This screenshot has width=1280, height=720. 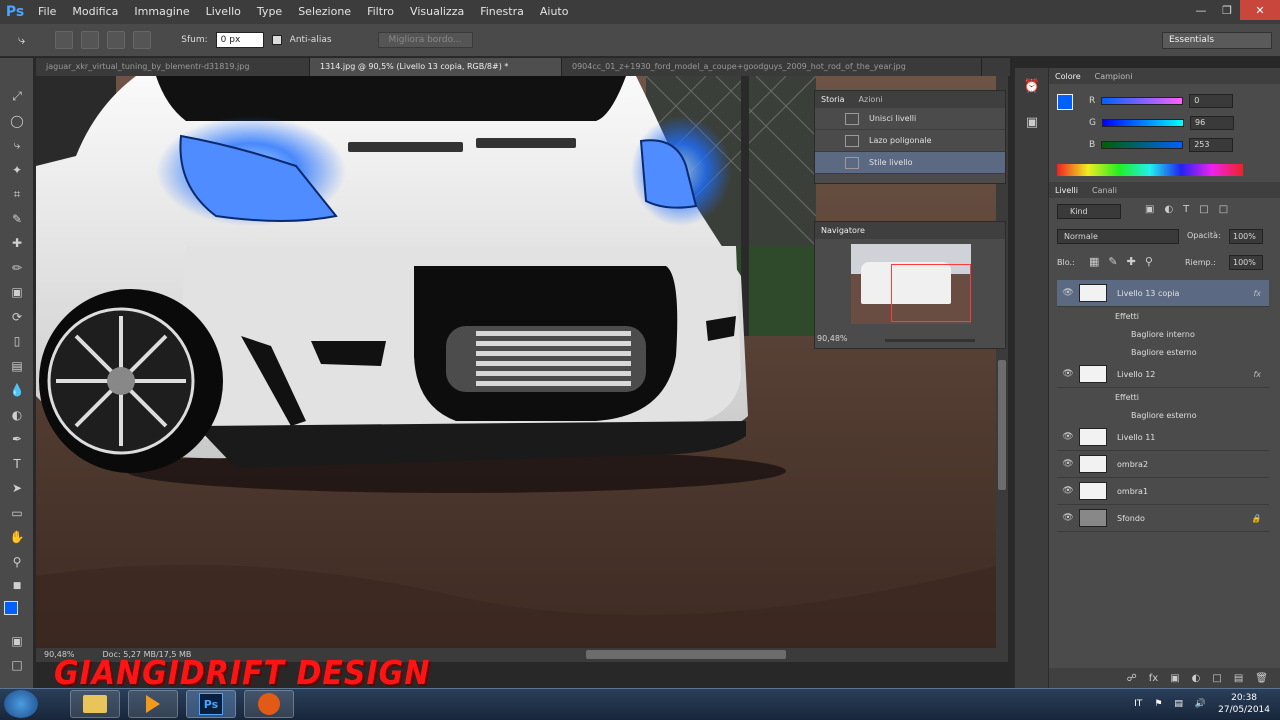 What do you see at coordinates (1114, 76) in the screenshot?
I see `tab-swatches: Campioni` at bounding box center [1114, 76].